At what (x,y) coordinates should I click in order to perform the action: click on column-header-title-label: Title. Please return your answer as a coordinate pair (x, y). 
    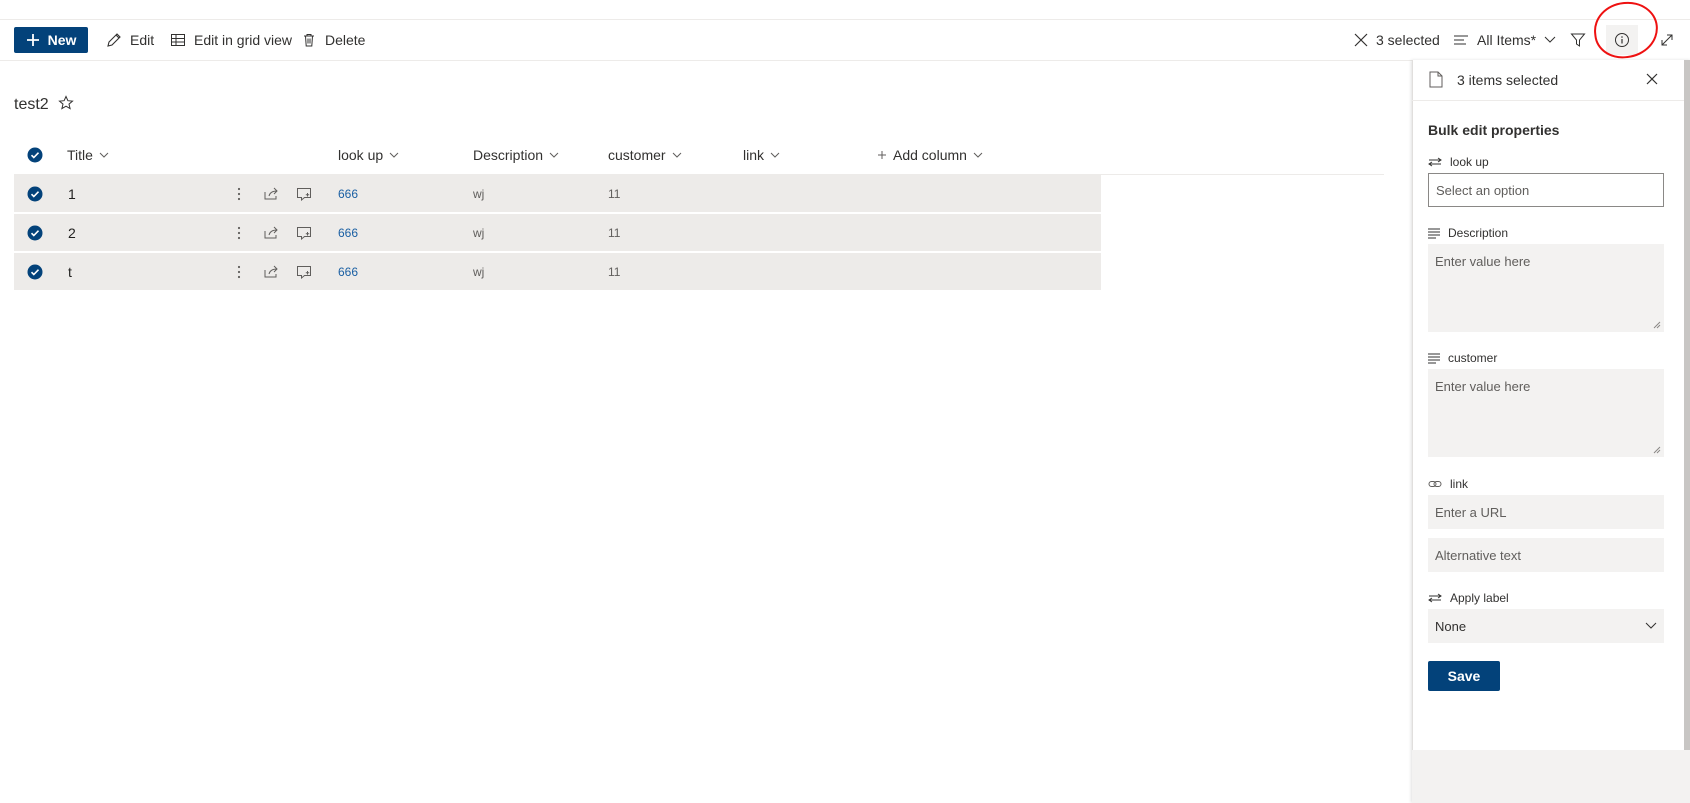
    Looking at the image, I should click on (80, 155).